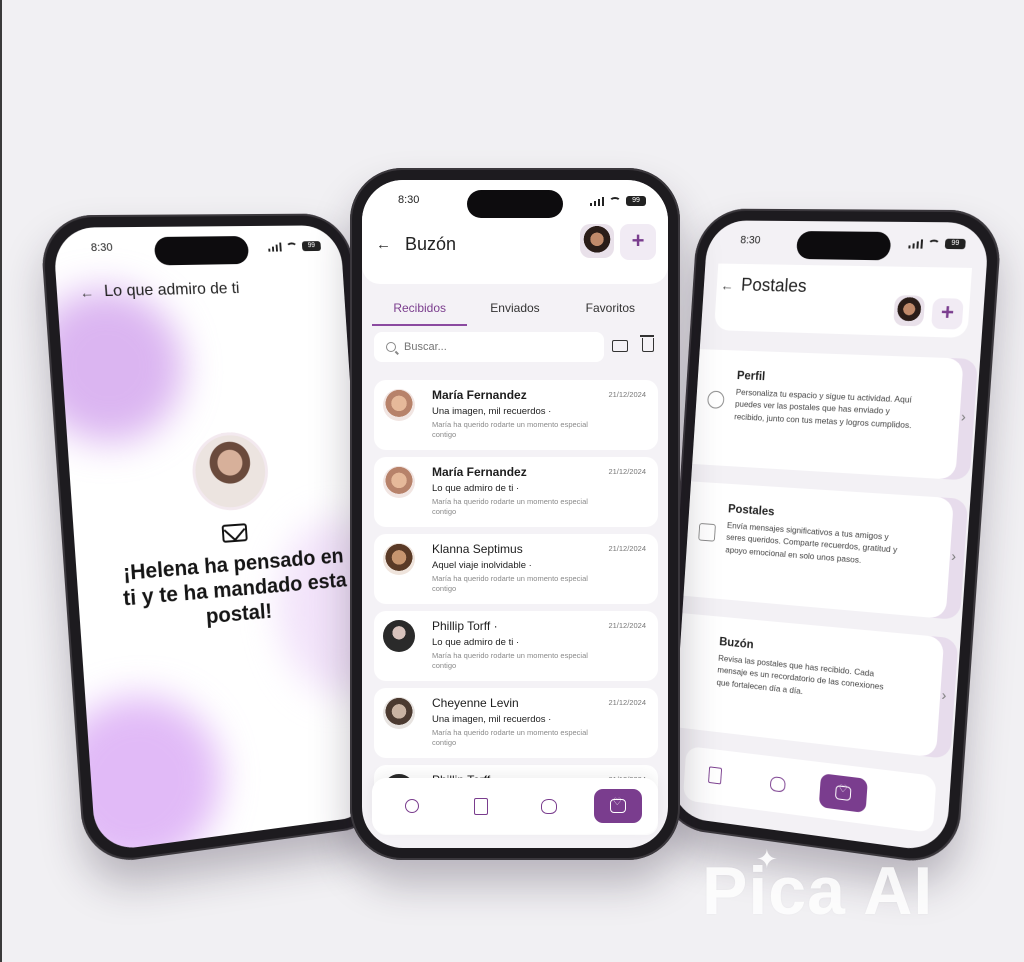  What do you see at coordinates (774, 285) in the screenshot?
I see `postales-title: Postales` at bounding box center [774, 285].